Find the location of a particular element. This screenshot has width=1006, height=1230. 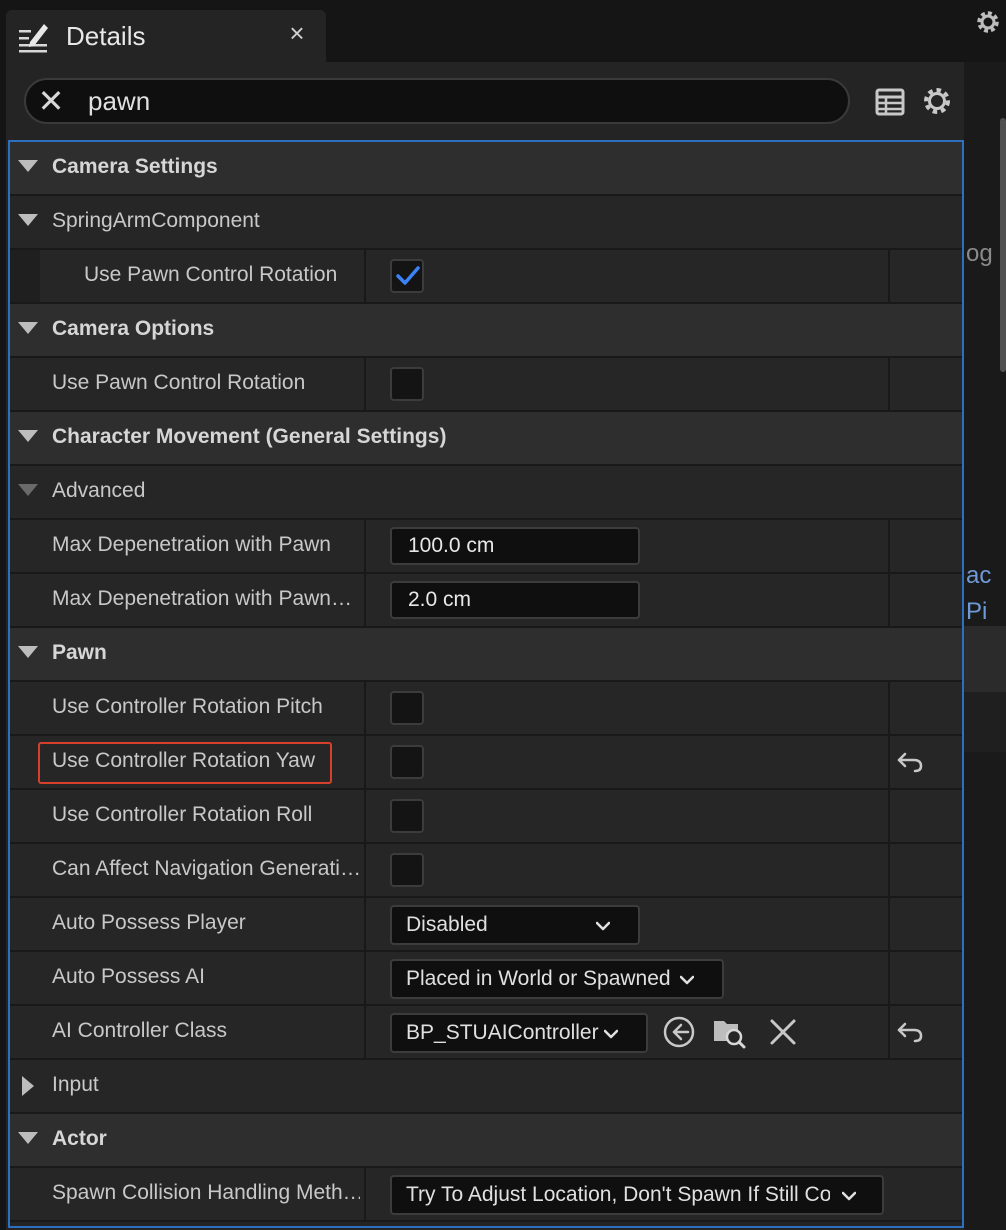

category-camera-settings: Camera Settings is located at coordinates (486, 169).